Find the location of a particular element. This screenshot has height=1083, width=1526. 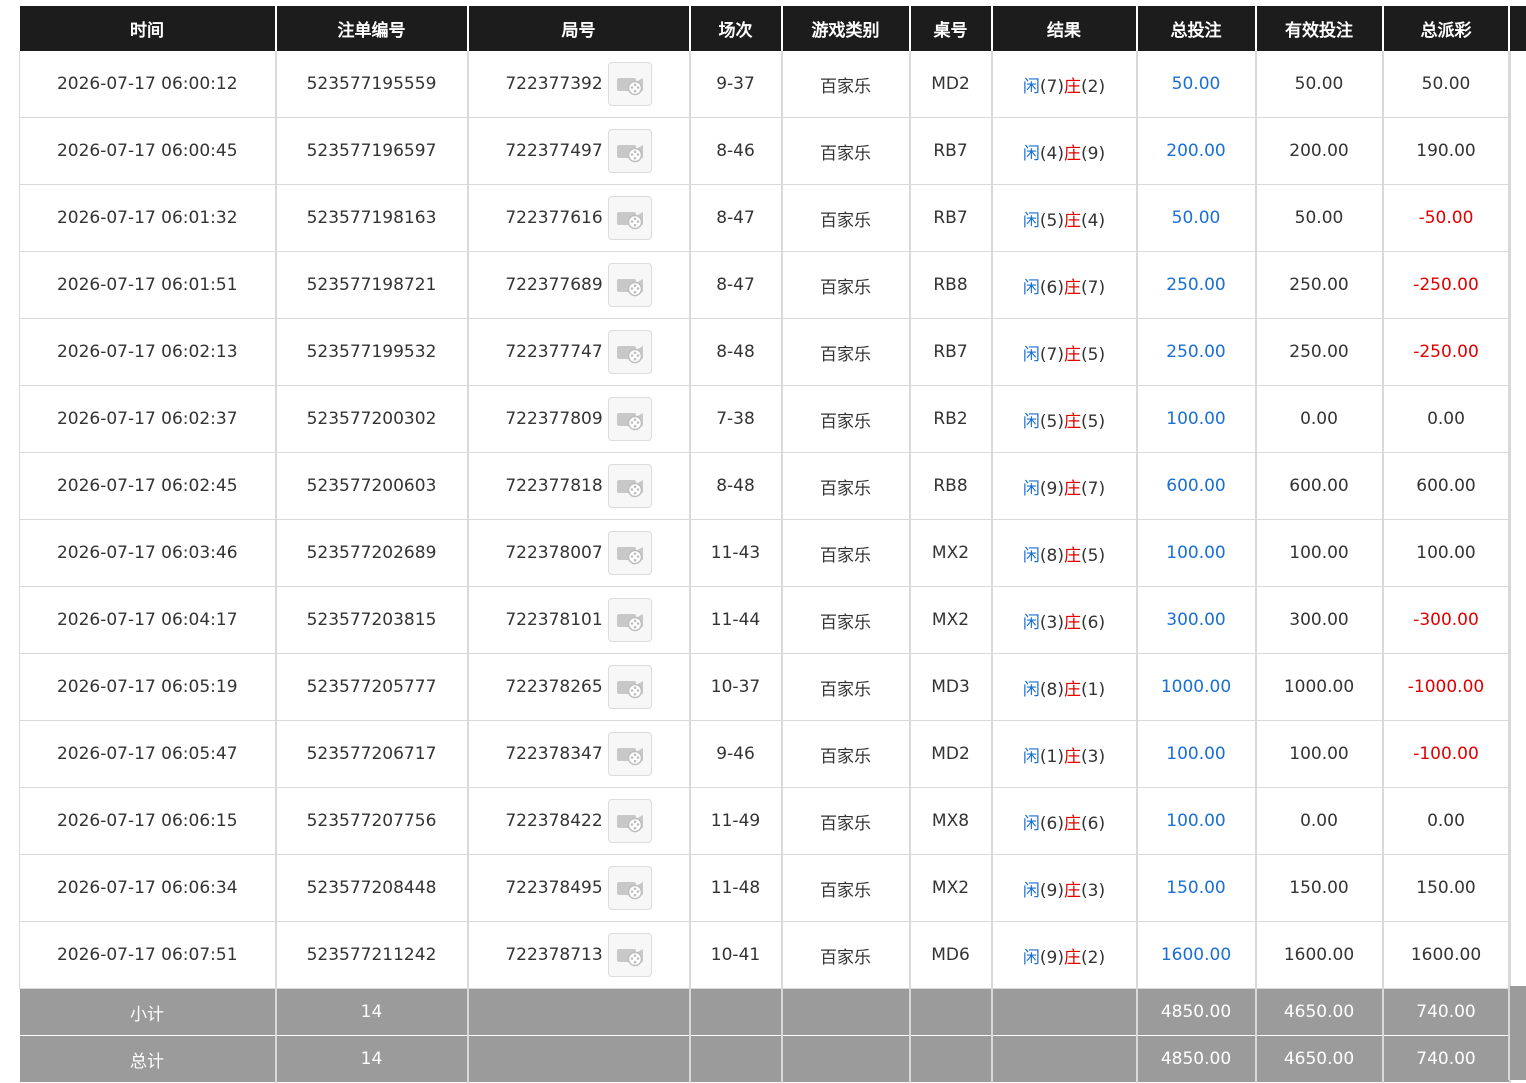

cell-valid-bet: 250.00 is located at coordinates (1319, 352).